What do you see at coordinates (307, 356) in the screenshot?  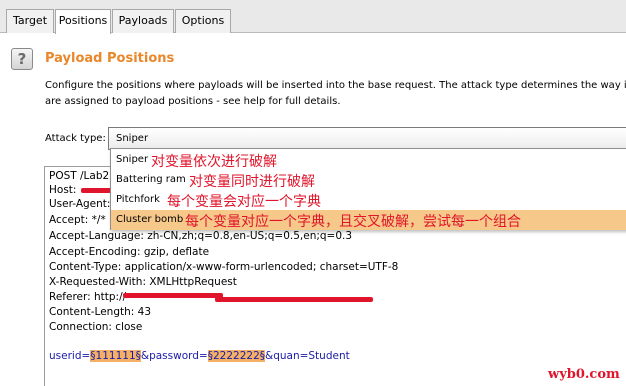 I see `body-suffix: &quan=Student` at bounding box center [307, 356].